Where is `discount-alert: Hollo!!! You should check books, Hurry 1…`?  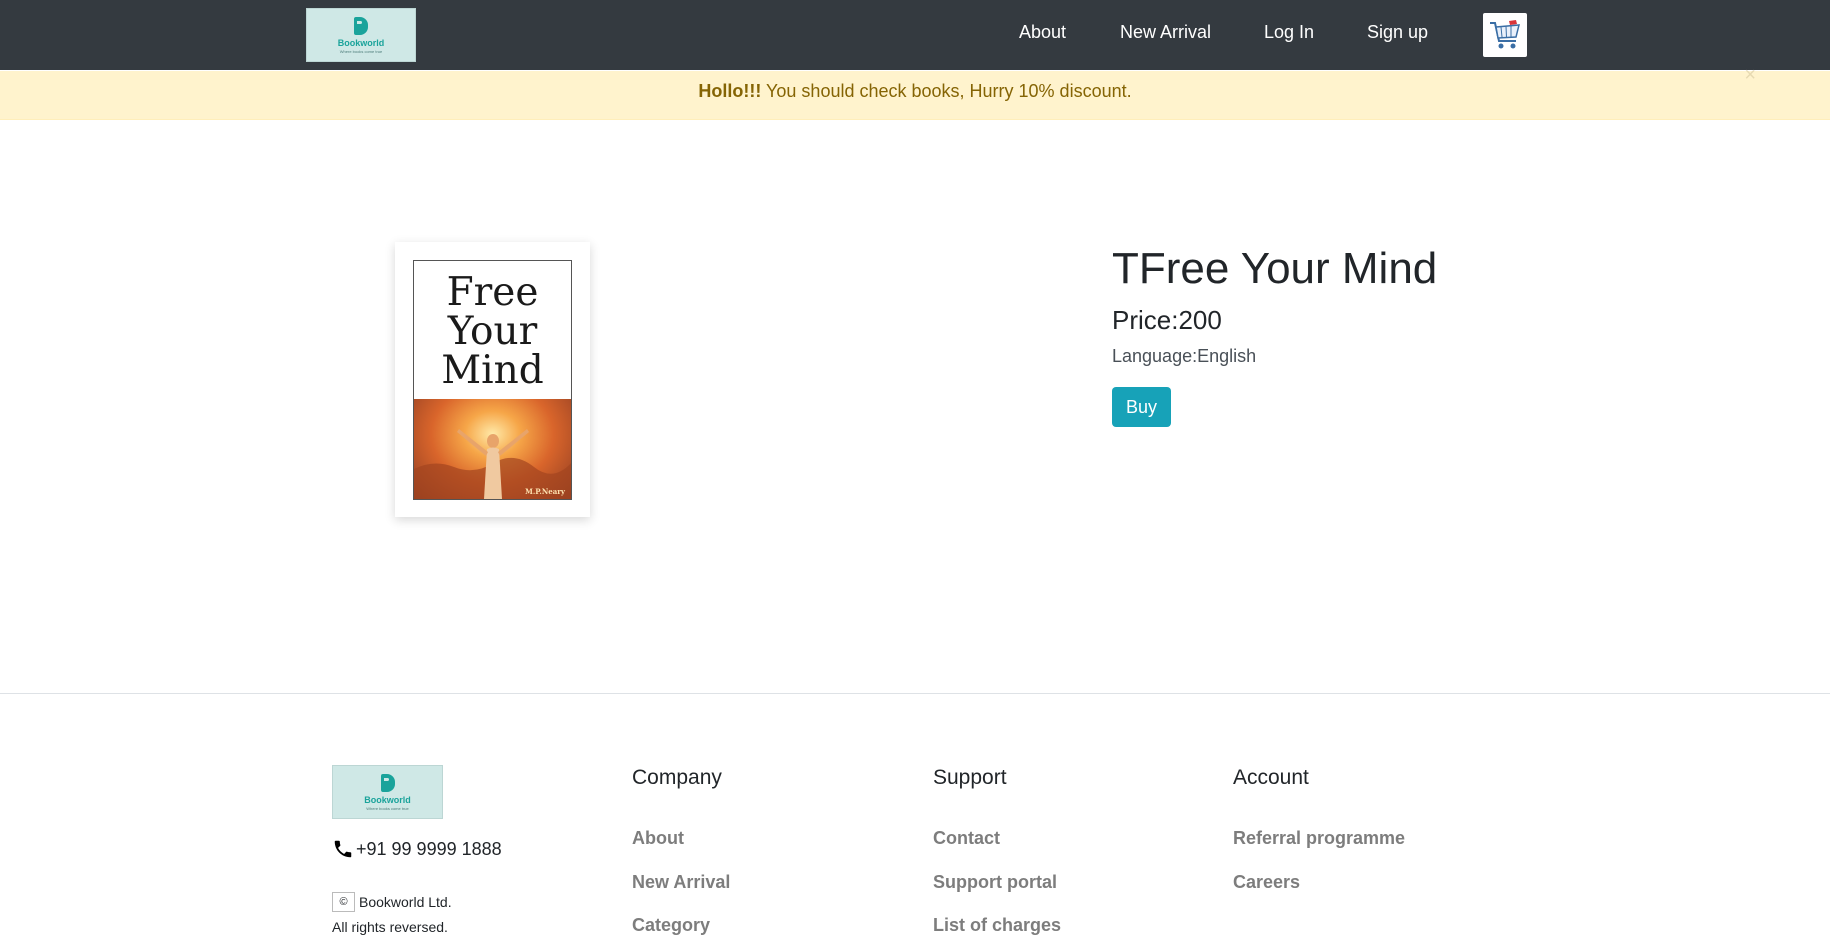 discount-alert: Hollo!!! You should check books, Hurry 1… is located at coordinates (915, 92).